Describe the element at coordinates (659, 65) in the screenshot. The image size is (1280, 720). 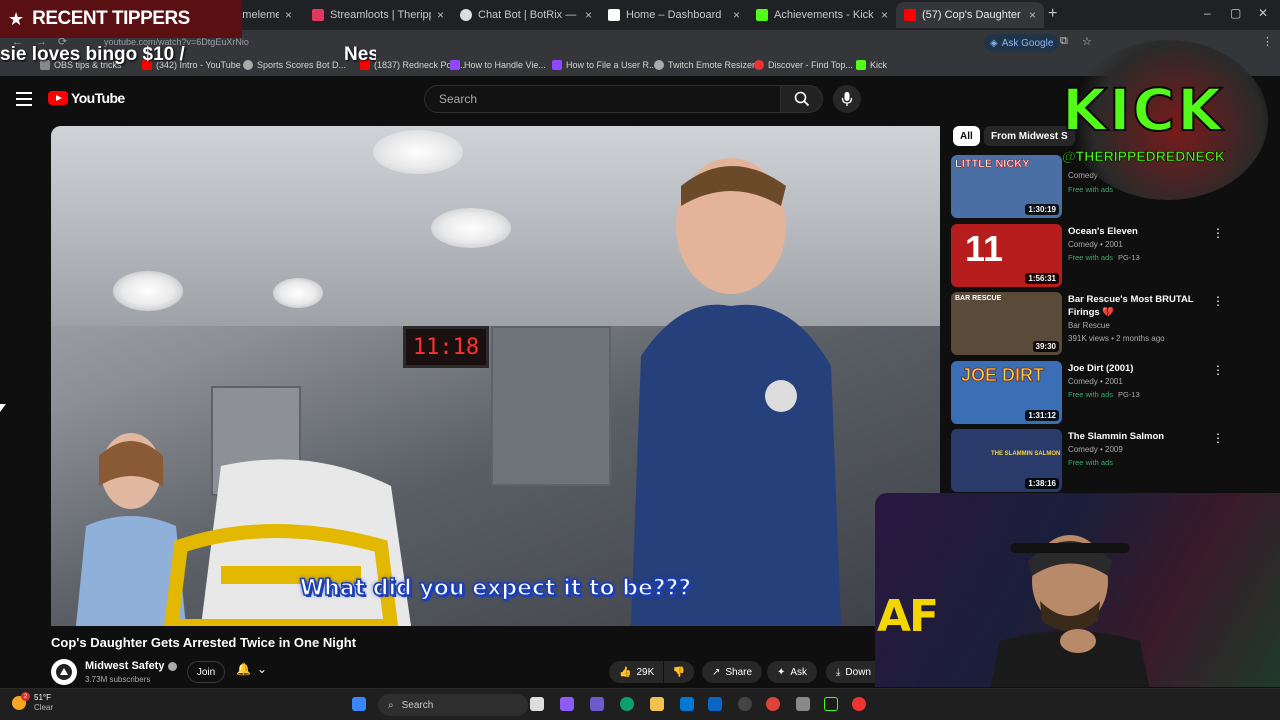
I see `globe-icon` at that location.